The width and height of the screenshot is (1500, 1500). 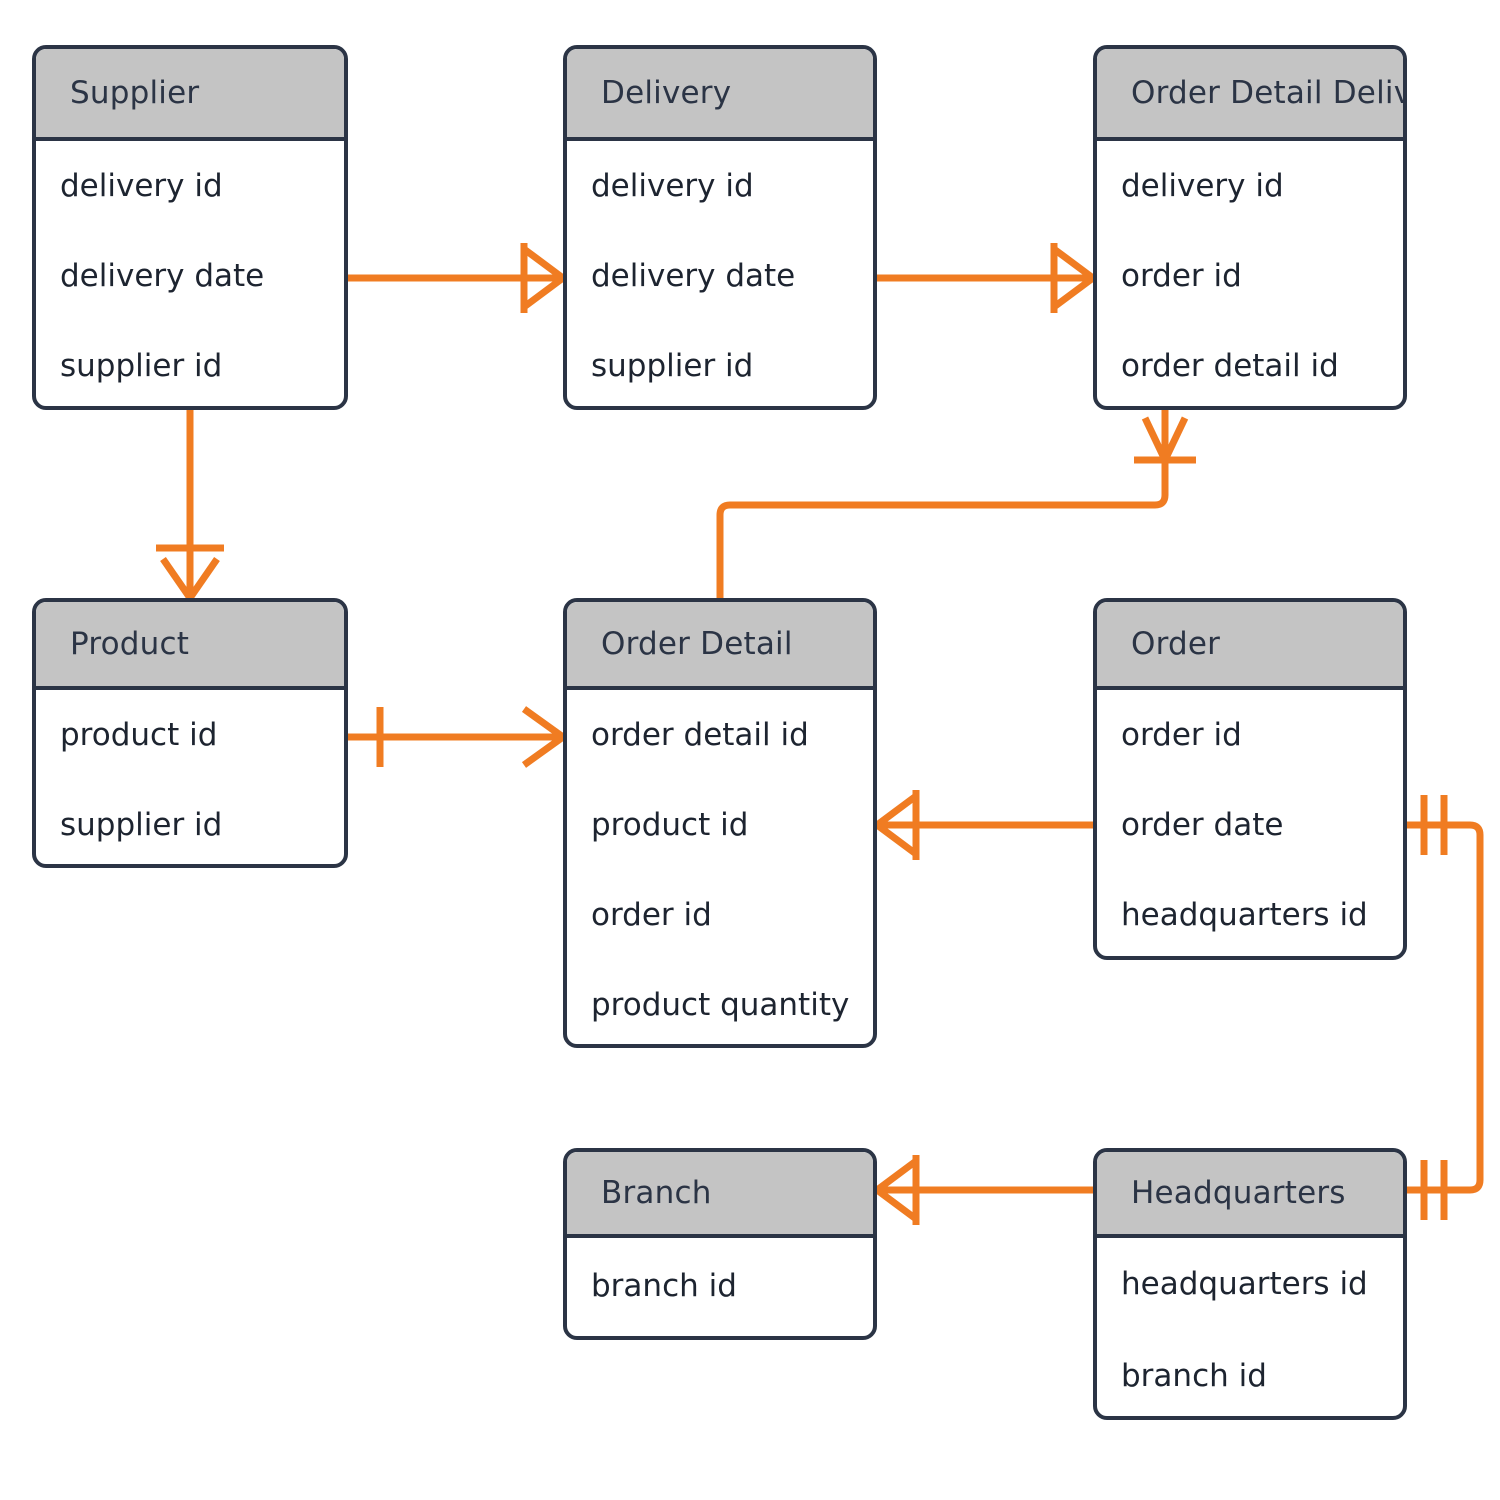 What do you see at coordinates (1250, 273) in the screenshot?
I see `attribute-list-order-detail-delivery: delivery id order id order detail id` at bounding box center [1250, 273].